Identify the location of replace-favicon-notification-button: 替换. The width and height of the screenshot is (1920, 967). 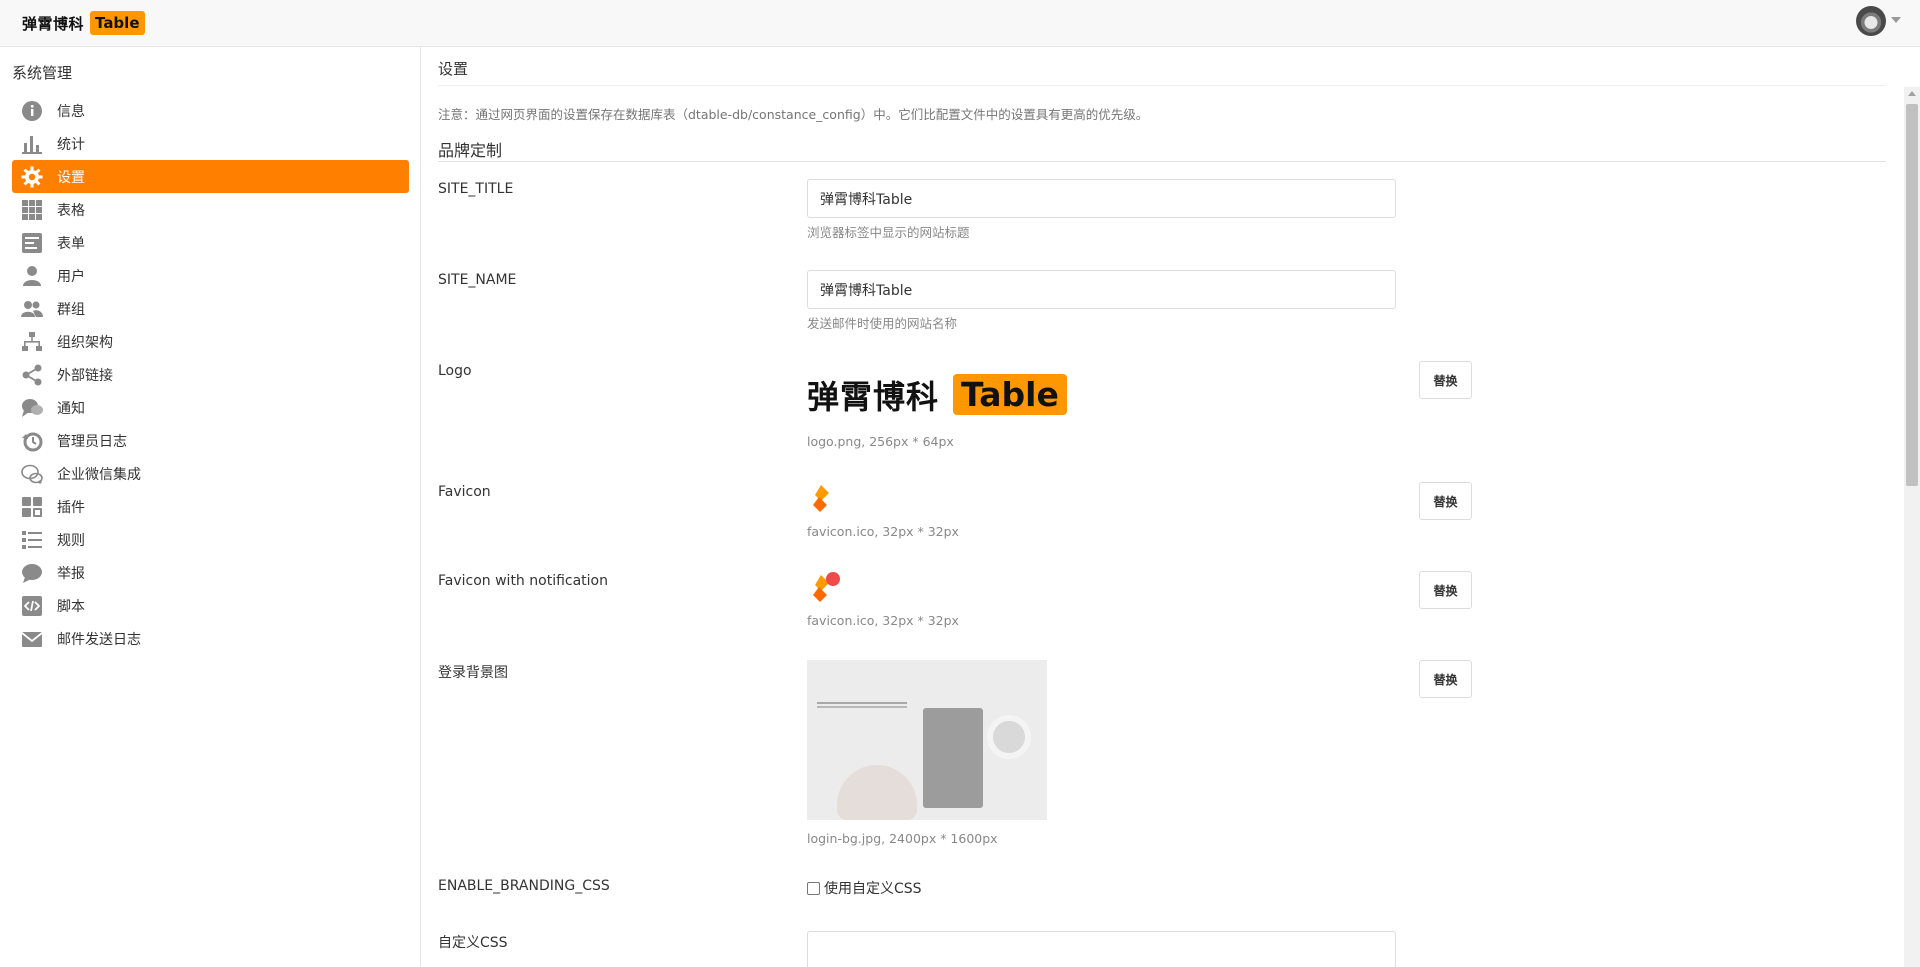
(1445, 590).